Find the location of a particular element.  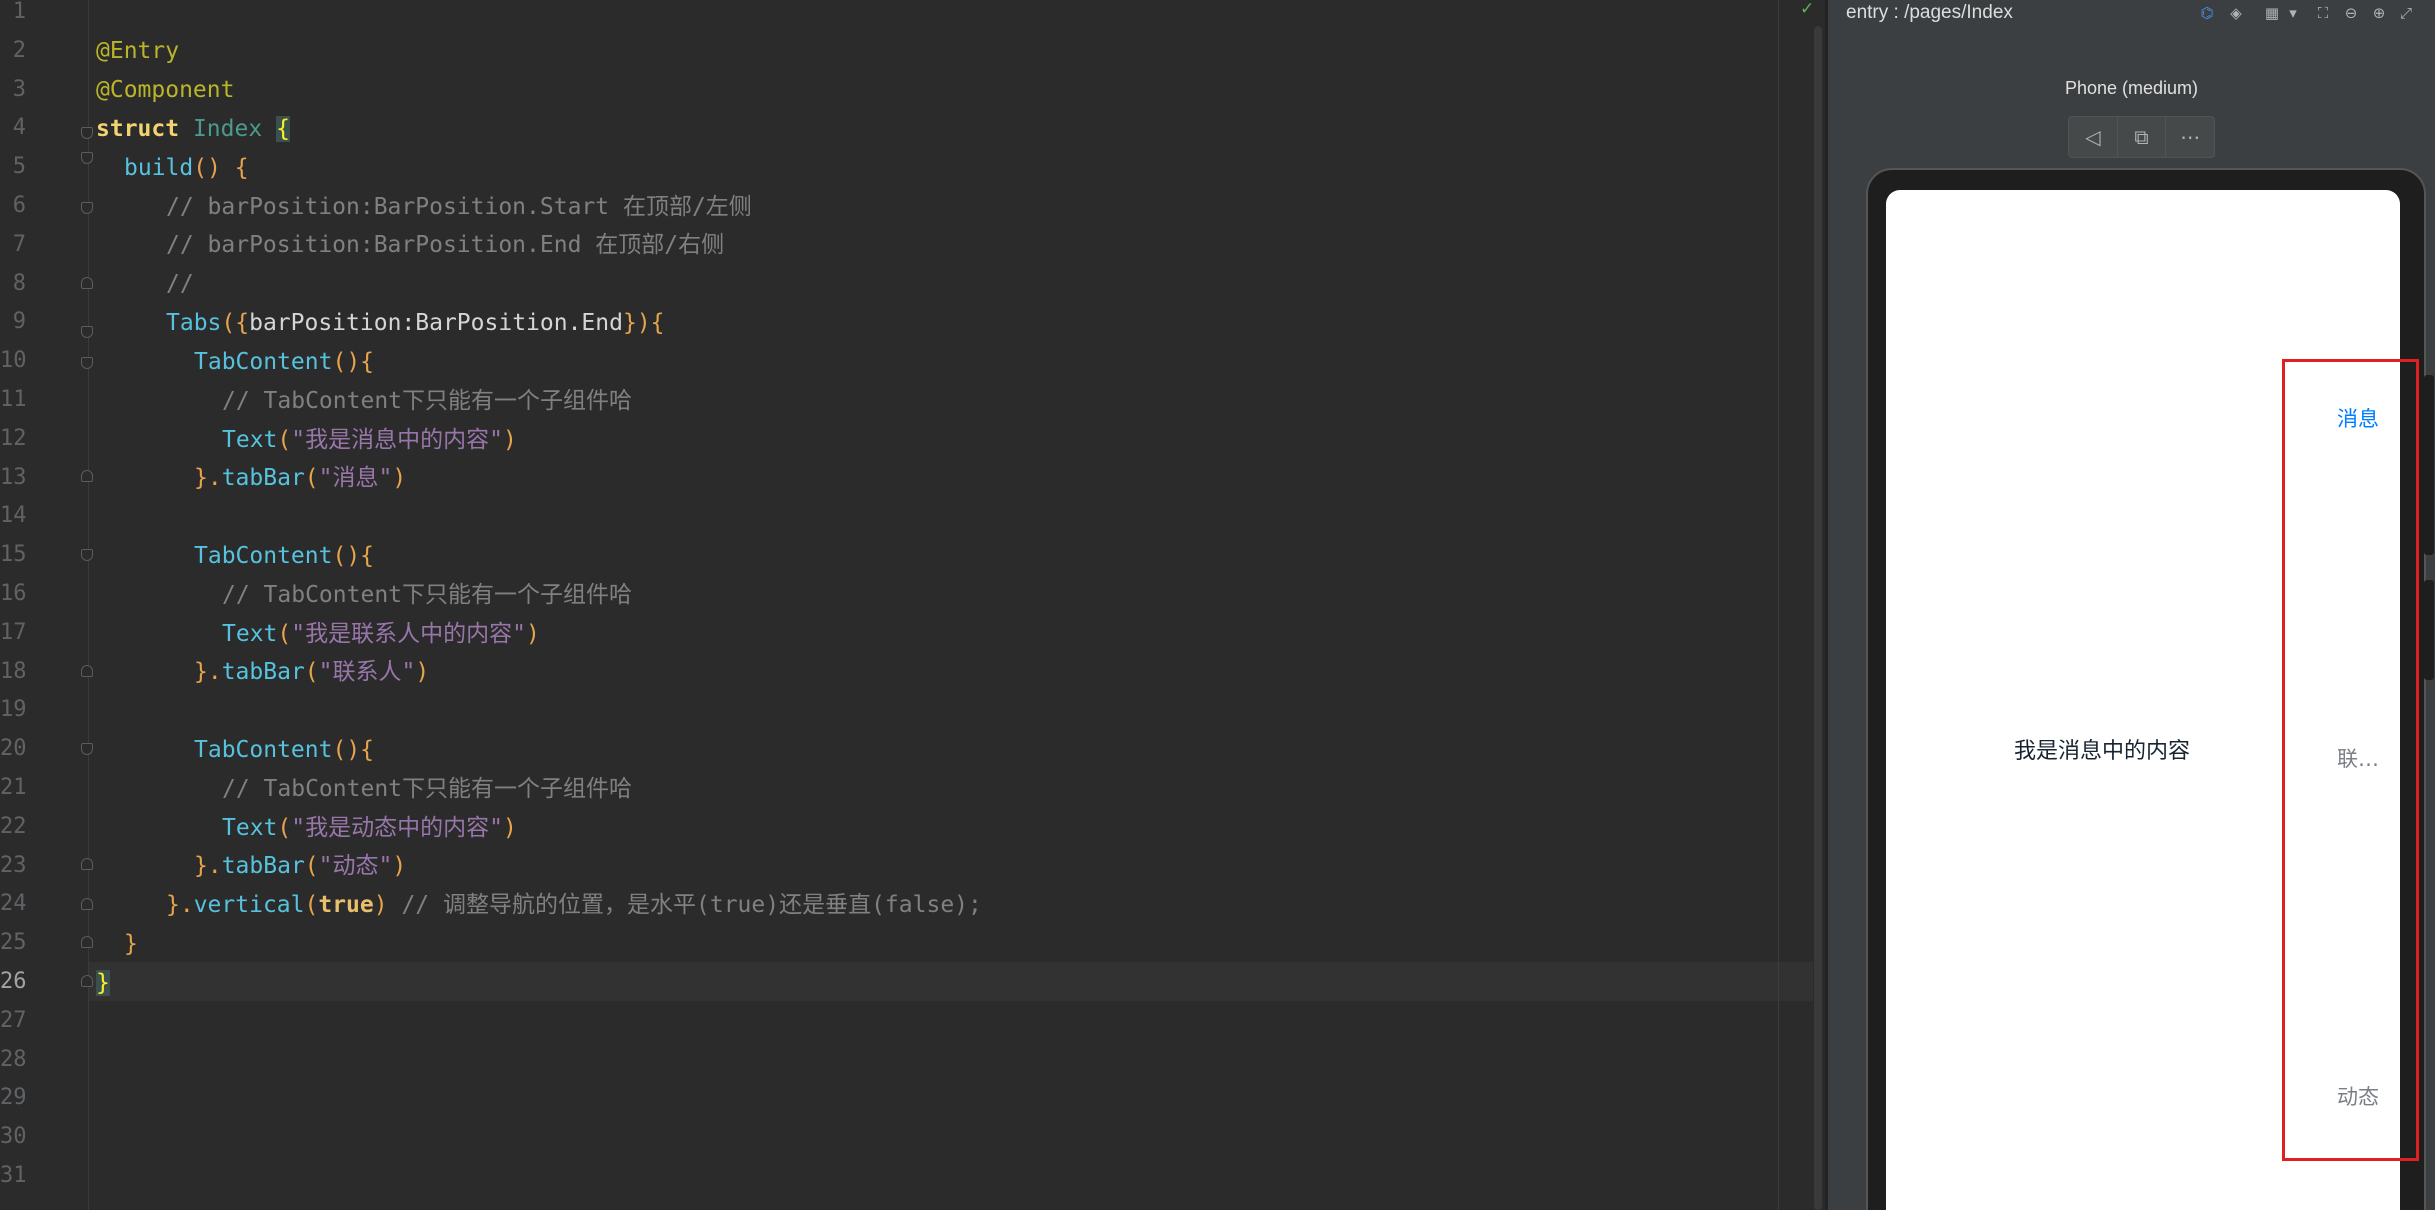

line-number: 17 is located at coordinates (13, 632).